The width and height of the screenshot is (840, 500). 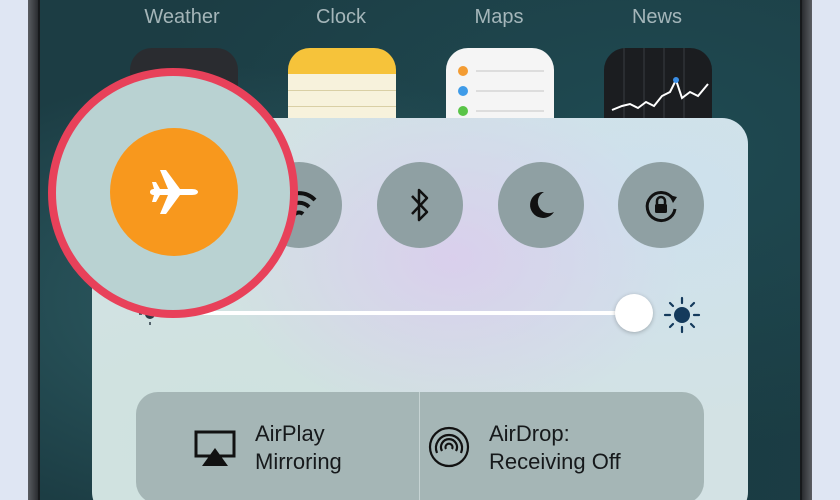 What do you see at coordinates (182, 17) in the screenshot?
I see `app-label-weather: Weather` at bounding box center [182, 17].